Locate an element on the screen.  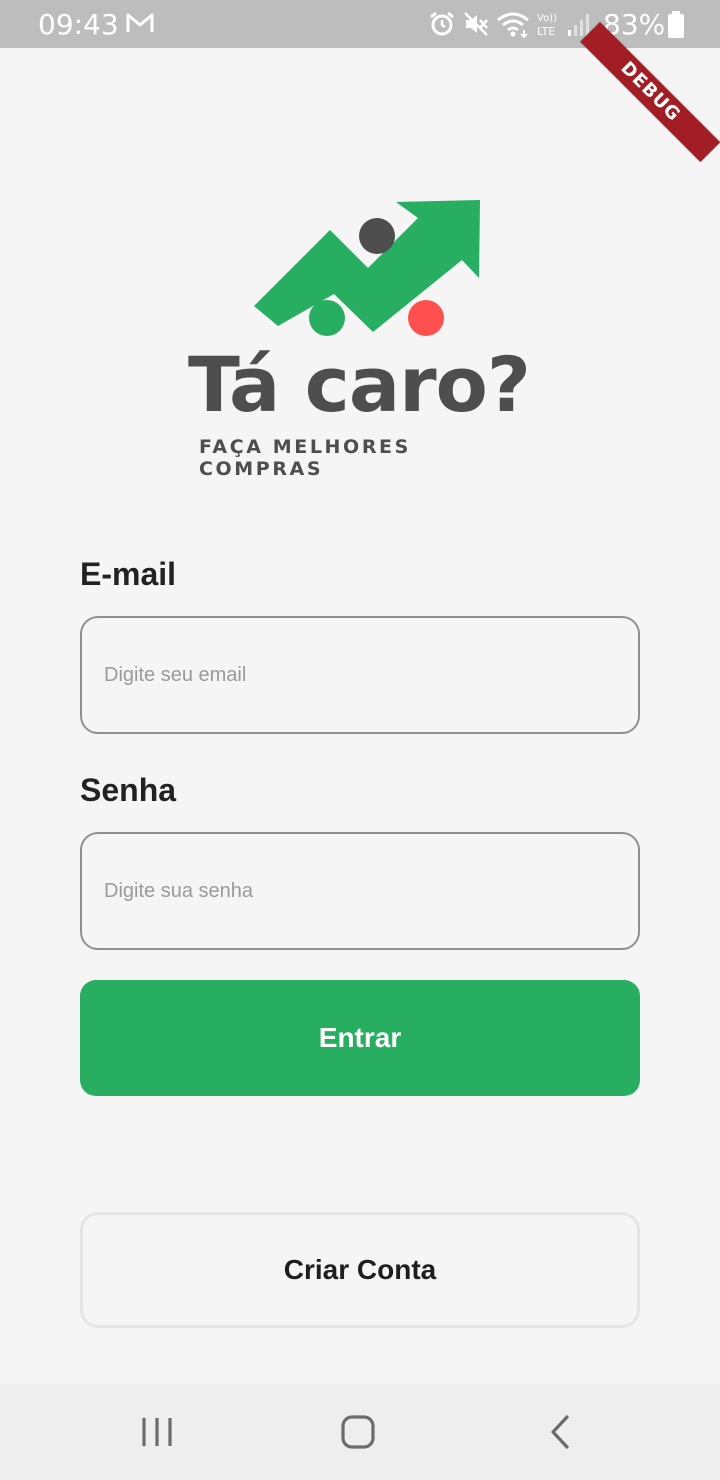
mail-icon is located at coordinates (140, 22).